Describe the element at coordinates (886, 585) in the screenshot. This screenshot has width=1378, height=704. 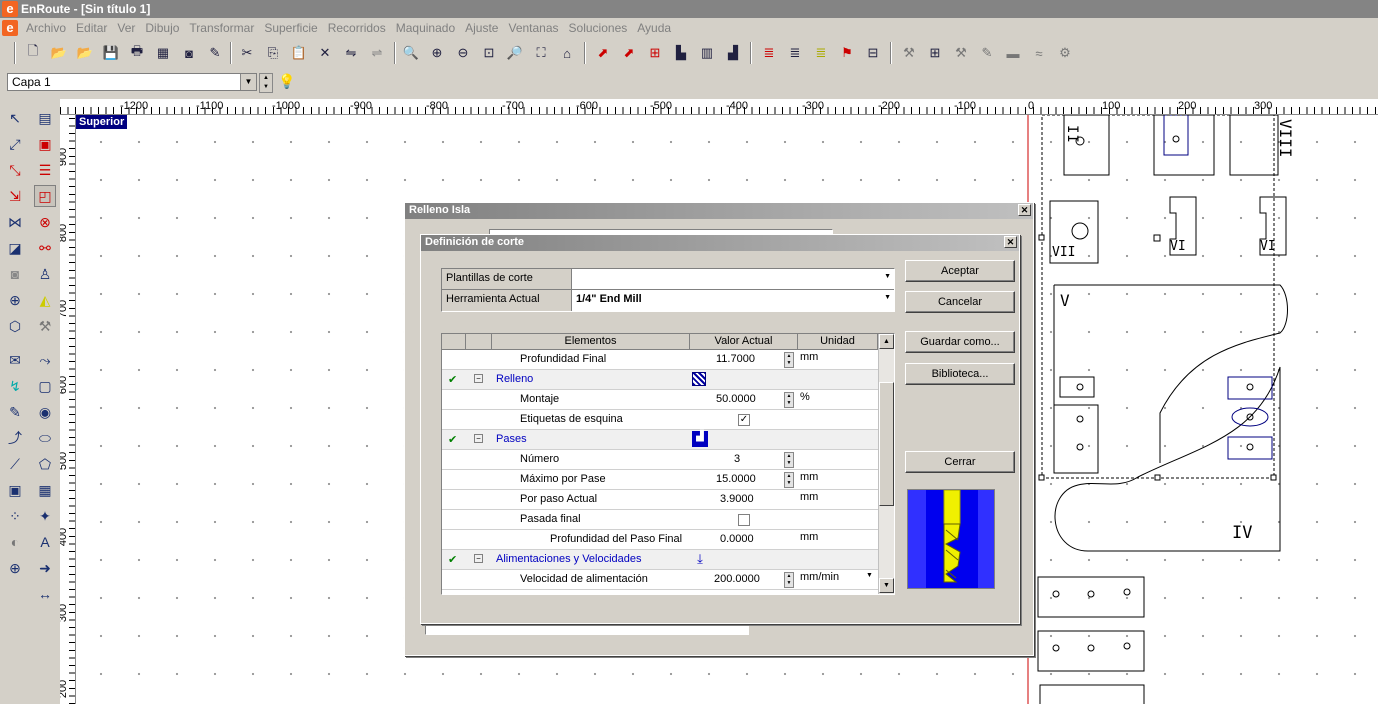
I see `scroll-down-icon: ▼` at that location.